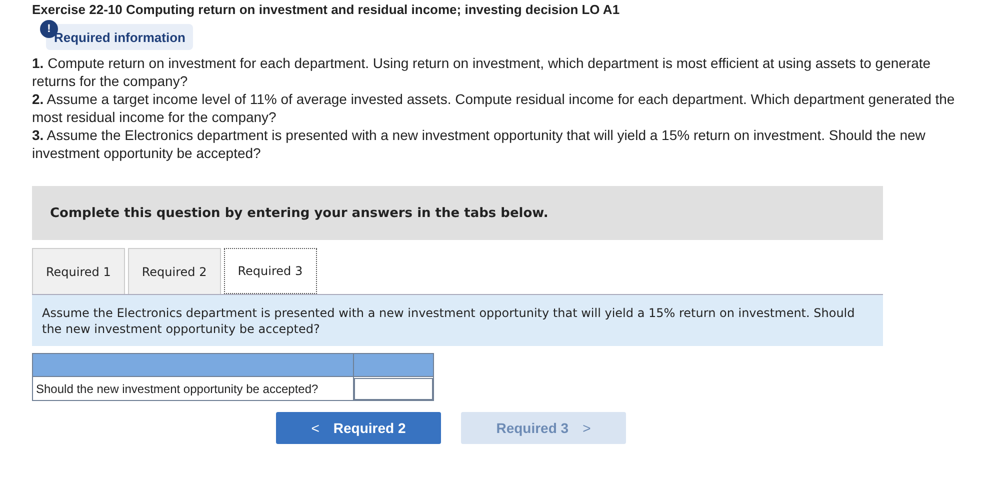  What do you see at coordinates (448, 321) in the screenshot?
I see `prompt-text: Assume the Electronics department is presented with a new investment opportunity that will yield a 15% return on investment. Should the new investment opportunity be accepted?` at bounding box center [448, 321].